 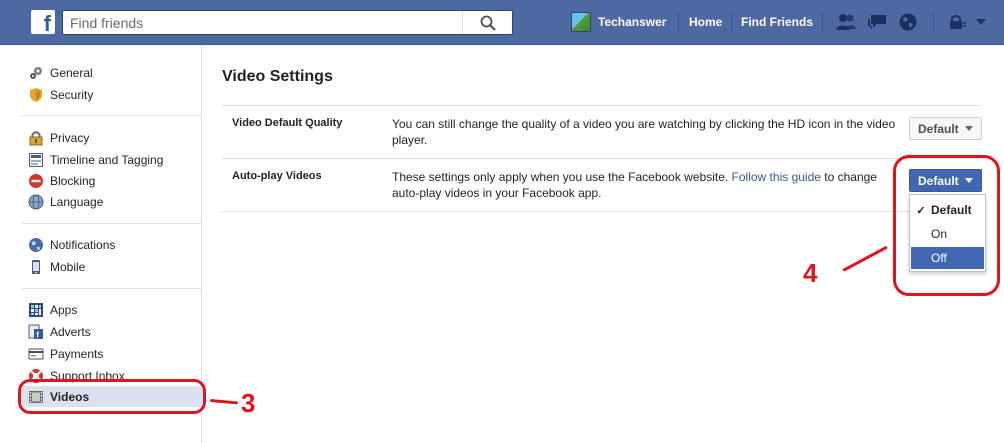 I want to click on find-friends-link: Find Friends, so click(x=777, y=22).